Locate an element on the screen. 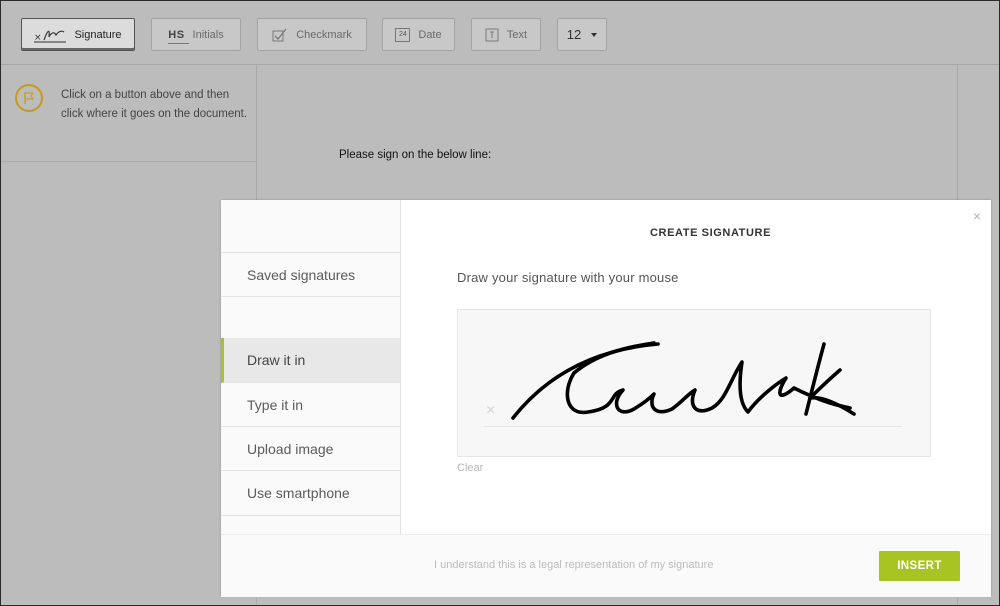 This screenshot has width=1000, height=606. chevron-down-icon is located at coordinates (594, 34).